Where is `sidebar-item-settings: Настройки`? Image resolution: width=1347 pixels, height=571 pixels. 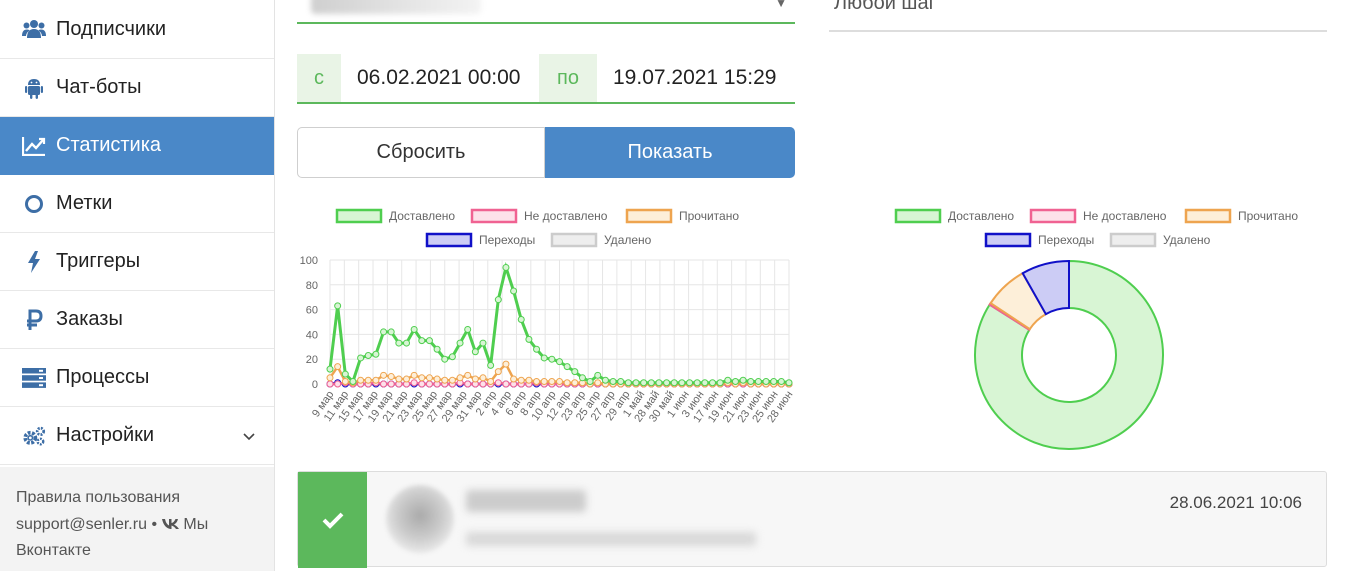 sidebar-item-settings: Настройки is located at coordinates (137, 436).